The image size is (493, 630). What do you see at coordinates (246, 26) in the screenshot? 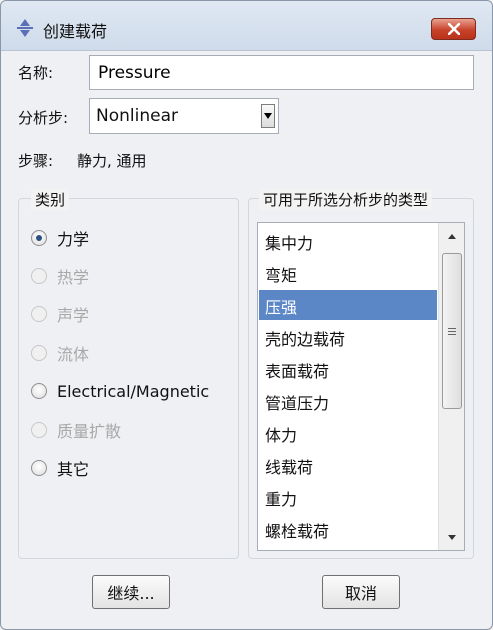
I see `title-bar: 创建载荷` at bounding box center [246, 26].